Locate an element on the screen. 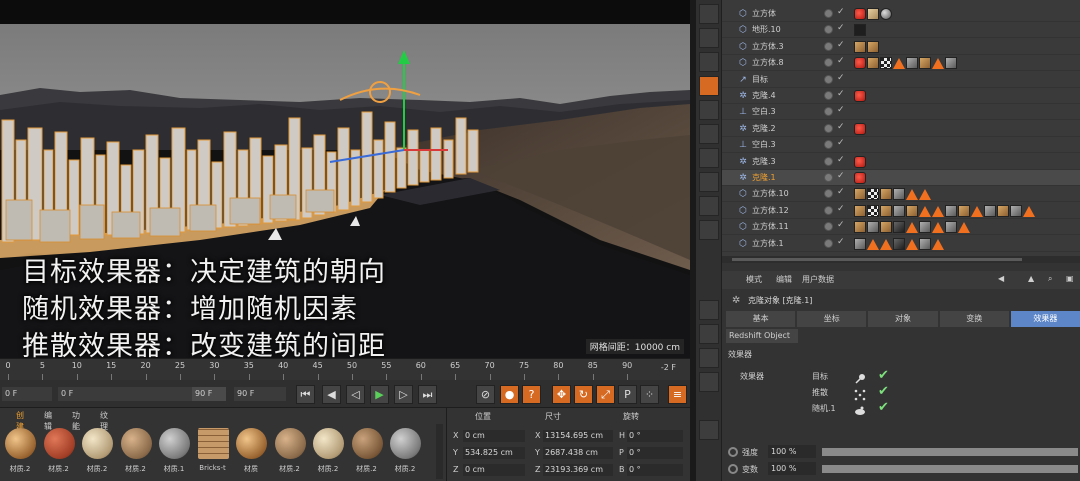 The height and width of the screenshot is (481, 1080). record-key-button: ⊘ is located at coordinates (485, 394).